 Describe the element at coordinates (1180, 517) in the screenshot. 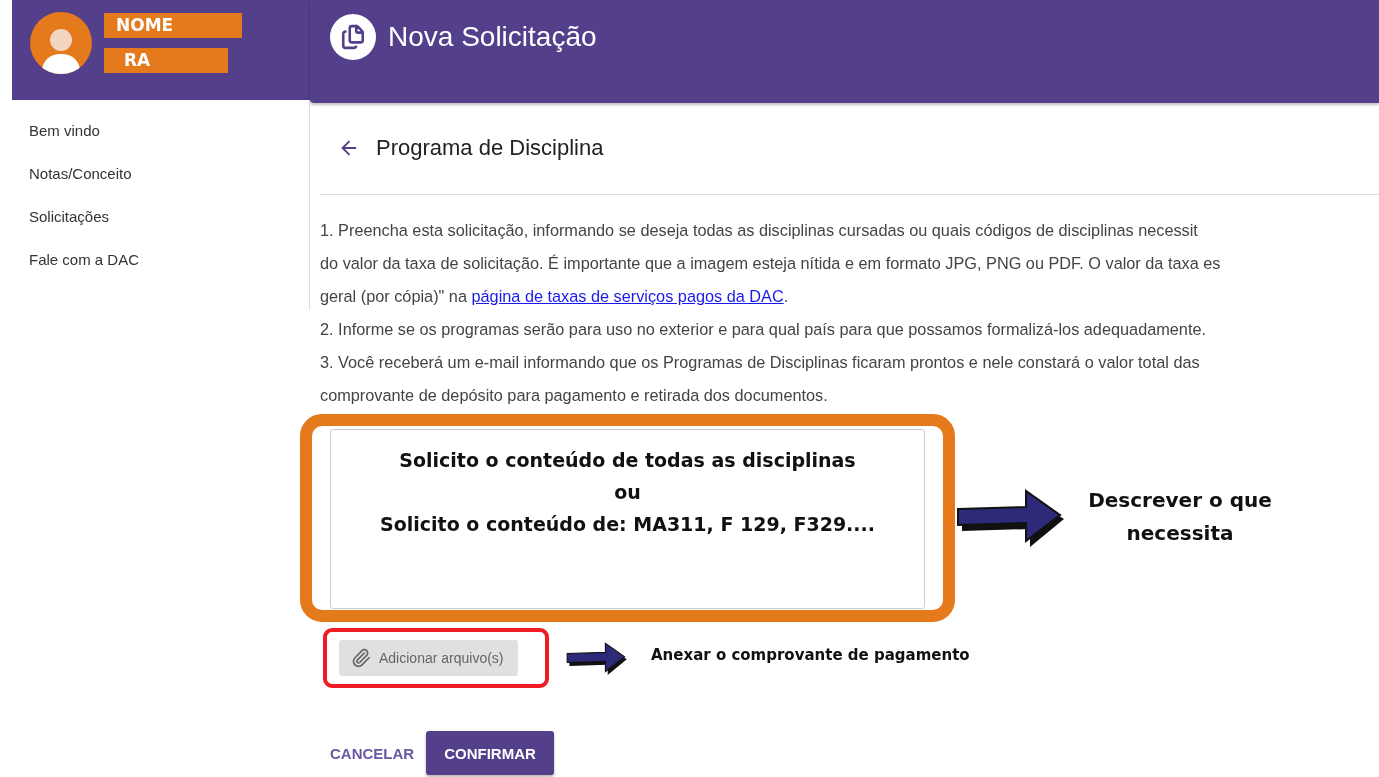

I see `annotation-text: Descrever o que necessita` at that location.